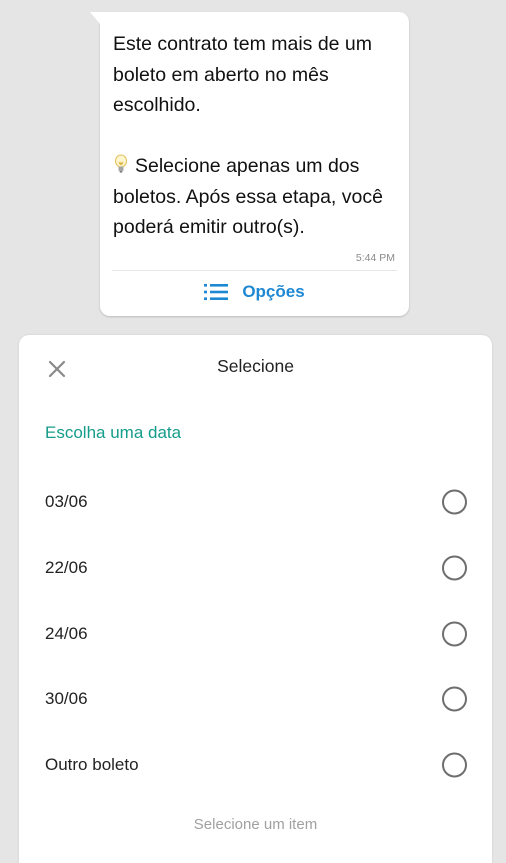 The width and height of the screenshot is (506, 863). Describe the element at coordinates (66, 567) in the screenshot. I see `option-label: 22/06` at that location.